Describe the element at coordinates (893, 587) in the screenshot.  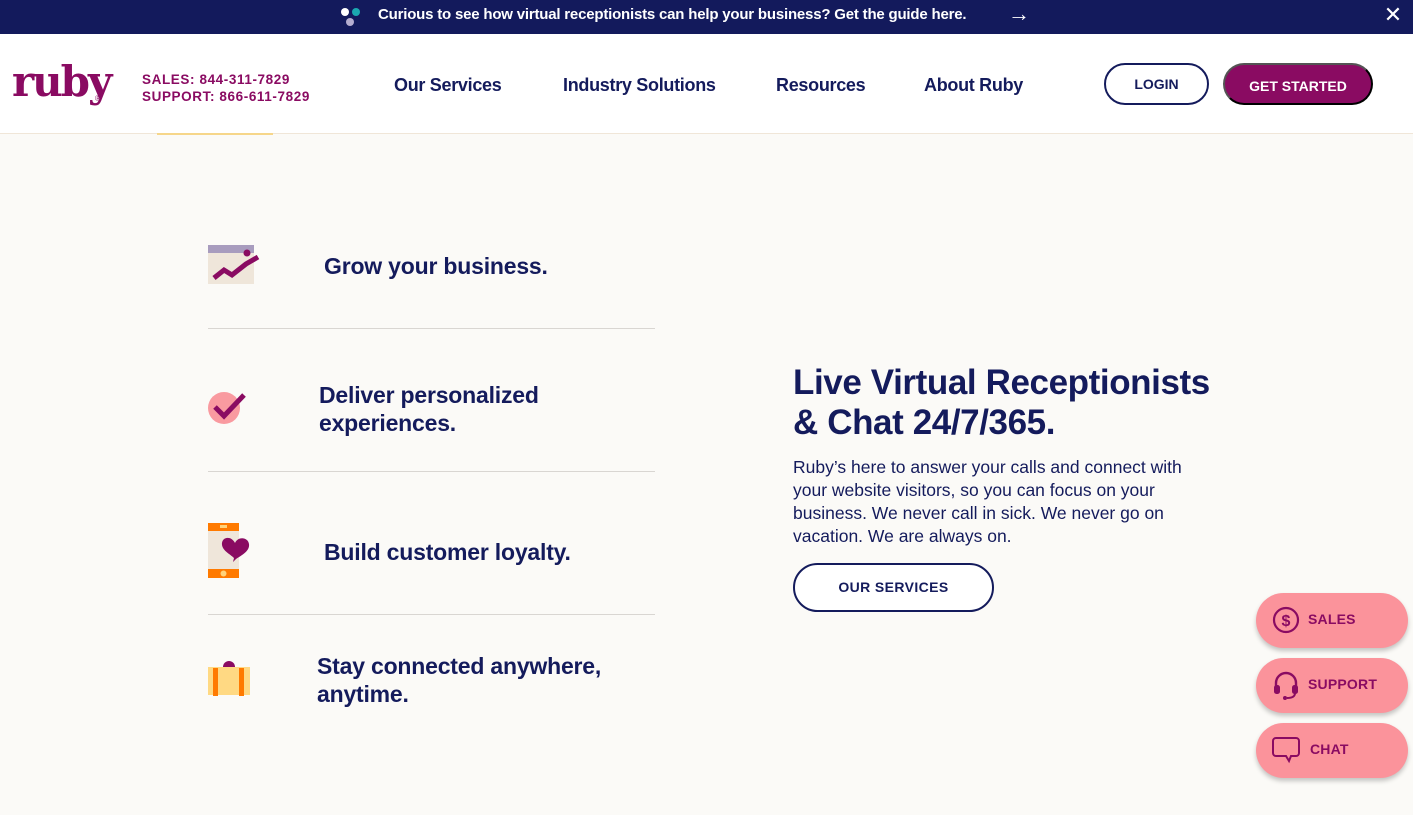
I see `our-services-button: OUR SERVICES` at that location.